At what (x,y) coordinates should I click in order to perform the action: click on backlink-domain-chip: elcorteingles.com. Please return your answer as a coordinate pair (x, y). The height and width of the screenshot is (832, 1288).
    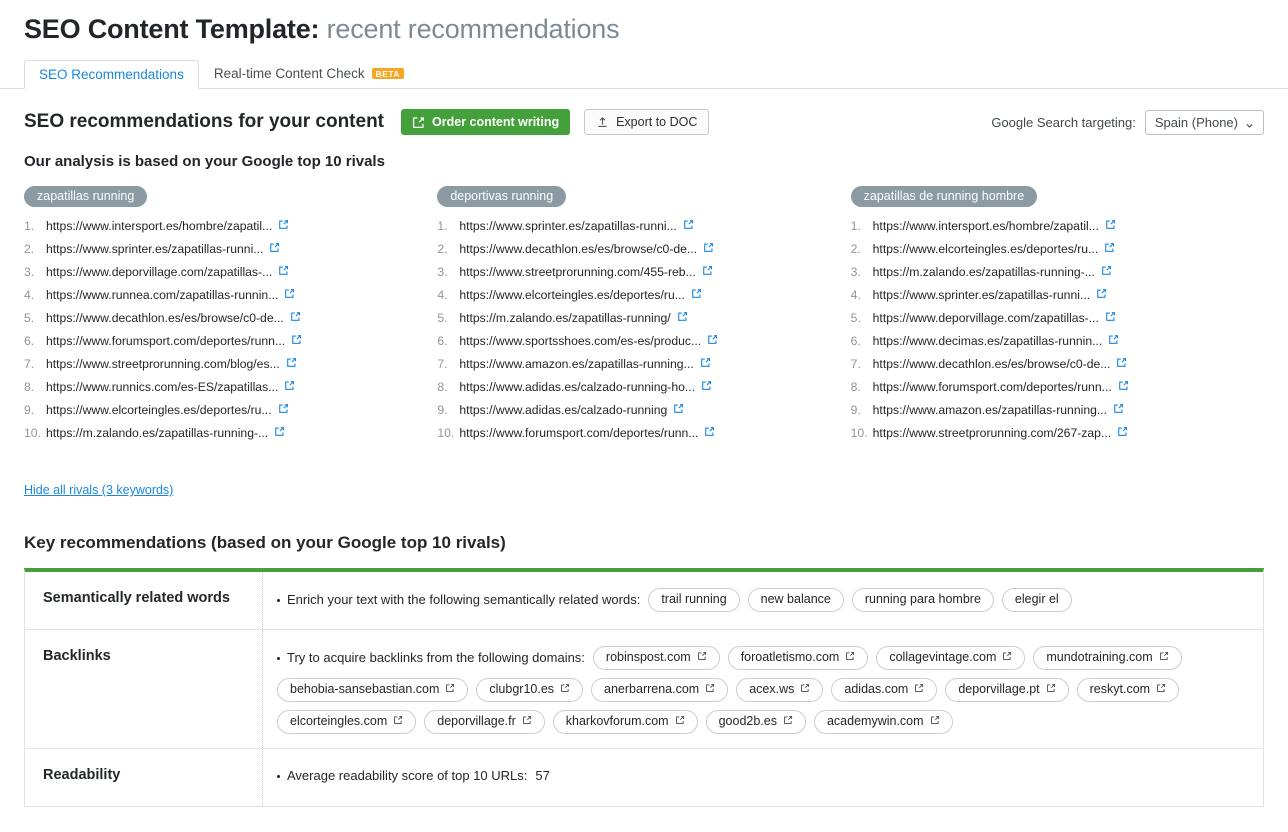
    Looking at the image, I should click on (347, 722).